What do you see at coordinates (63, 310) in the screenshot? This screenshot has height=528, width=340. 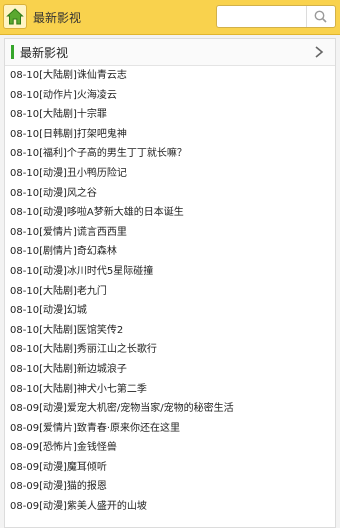 I see `item-link: [动漫]幻城` at bounding box center [63, 310].